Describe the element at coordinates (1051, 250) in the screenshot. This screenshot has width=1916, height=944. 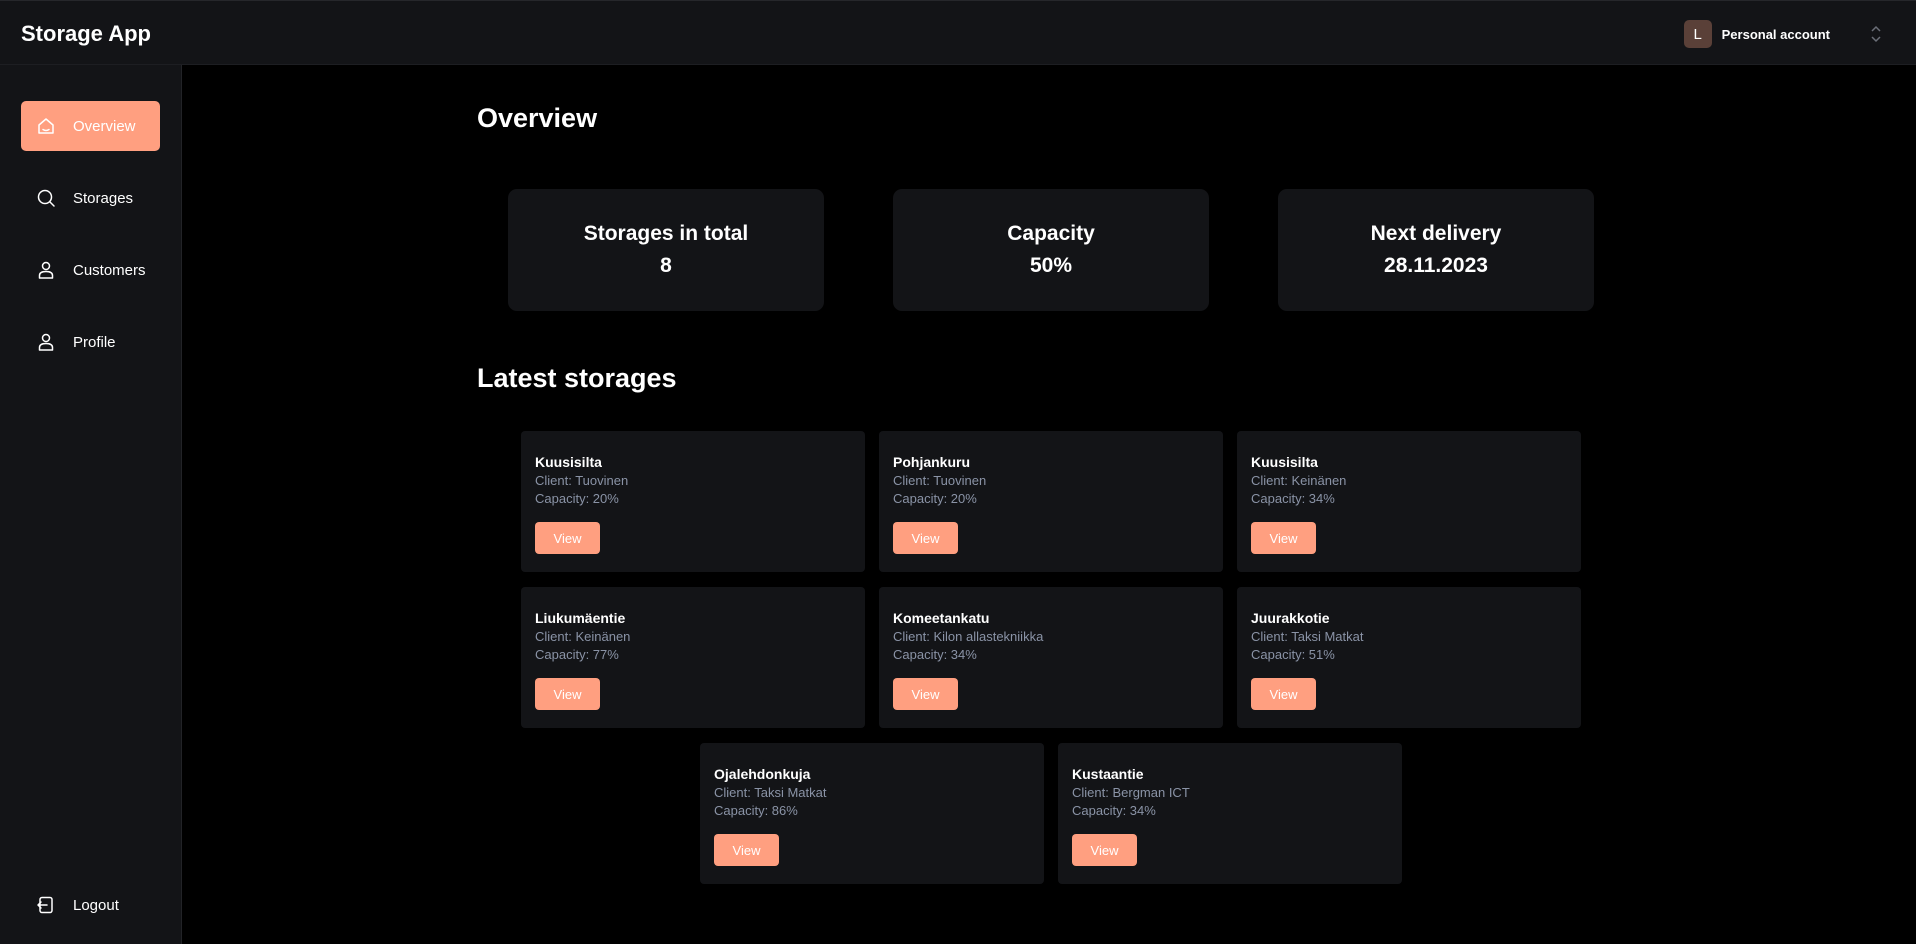
I see `stat-card-capacity: Capacity 50%` at that location.